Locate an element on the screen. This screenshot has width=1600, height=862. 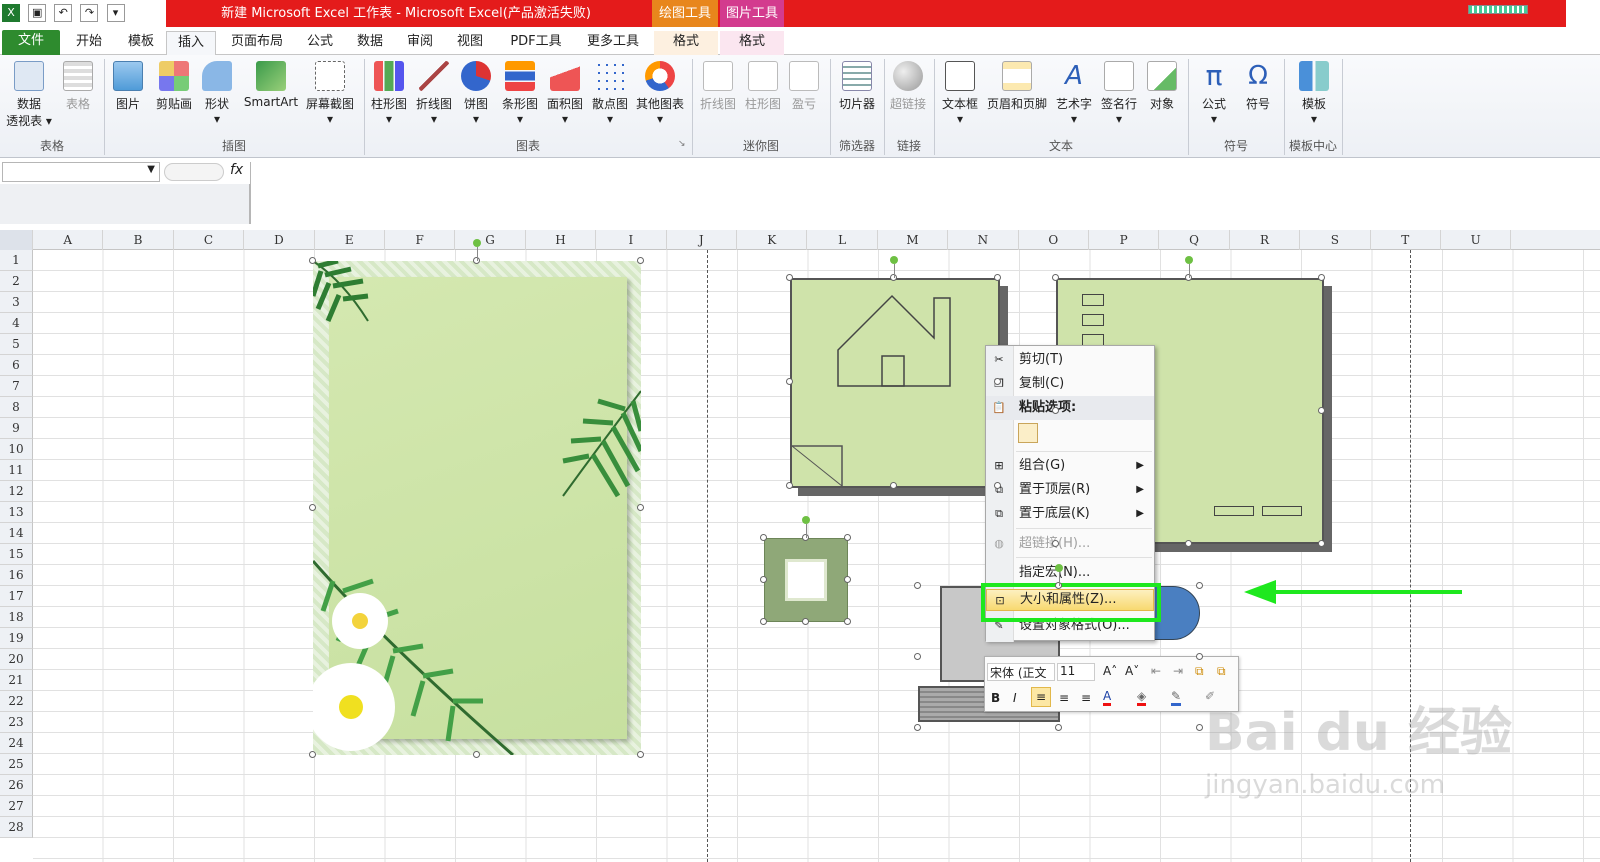
wordart-button: A 艺术字 ▾ is located at coordinates (1074, 90).